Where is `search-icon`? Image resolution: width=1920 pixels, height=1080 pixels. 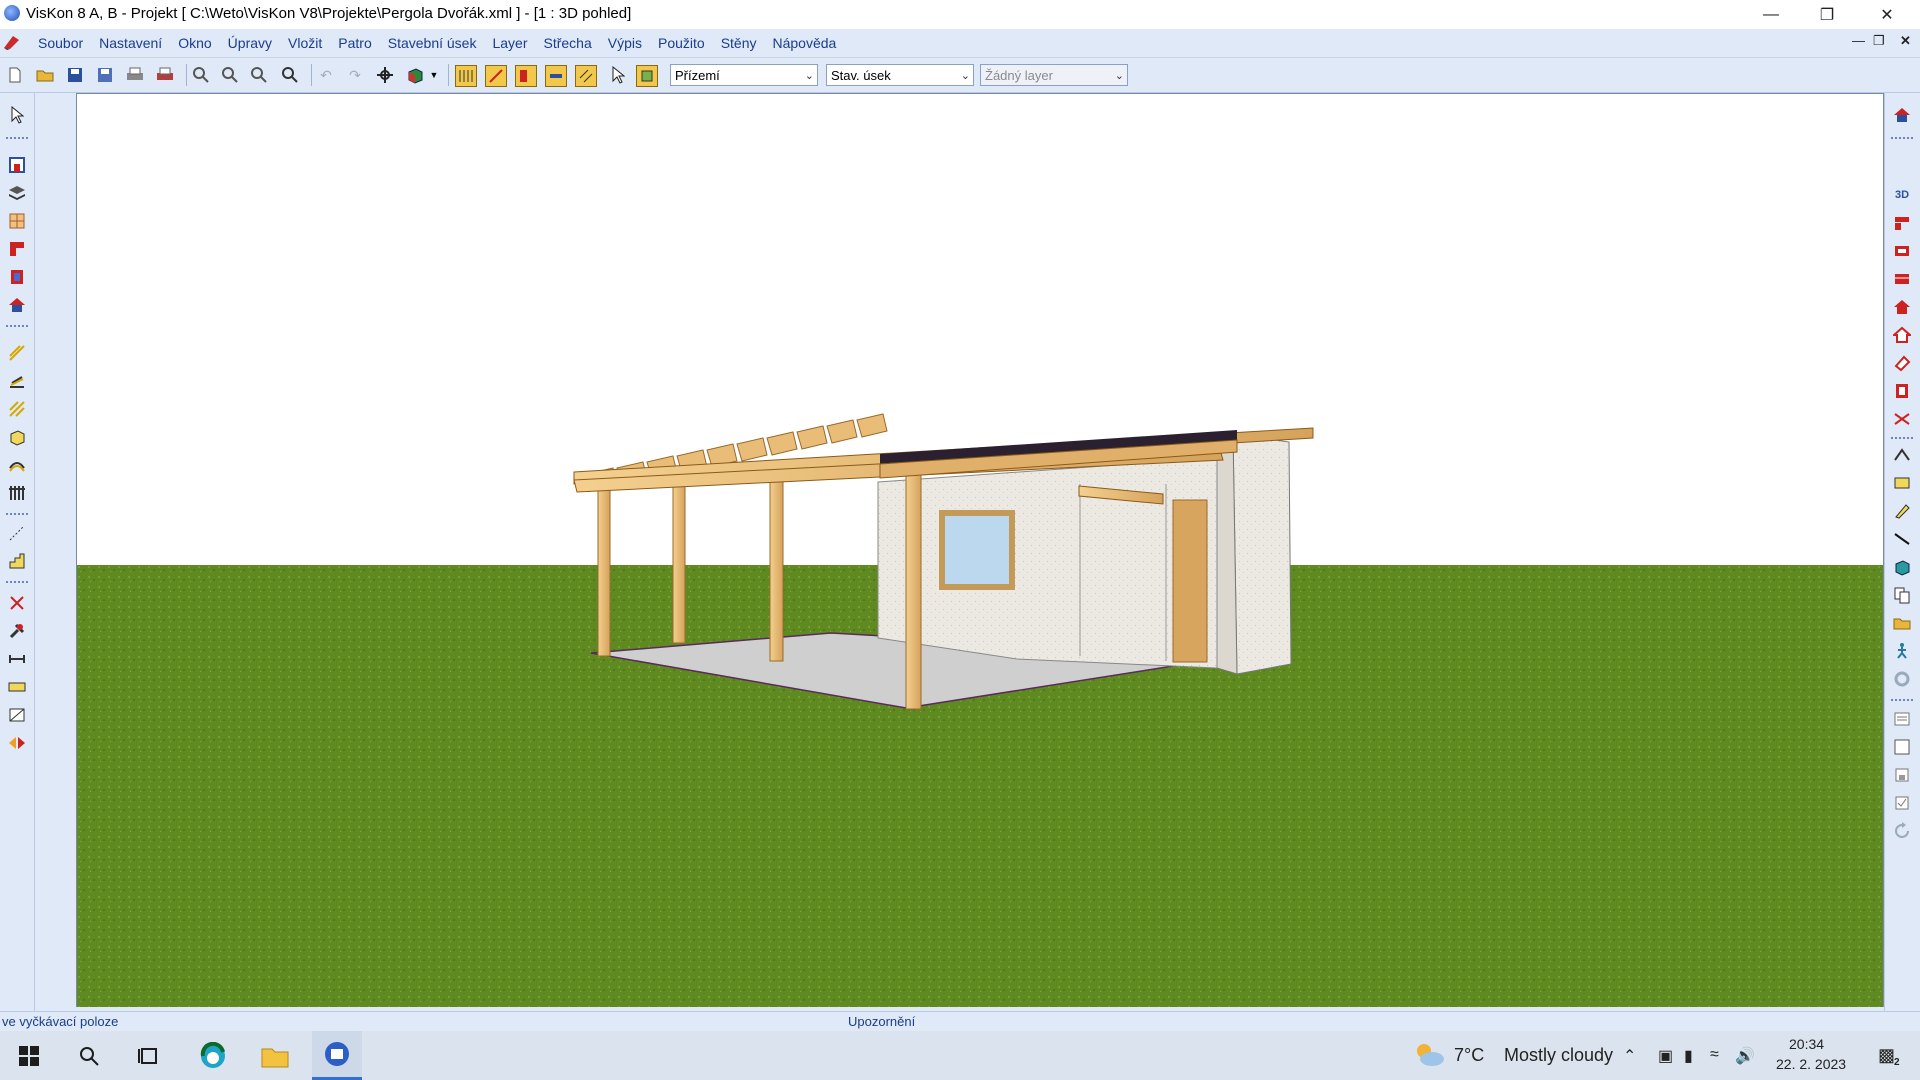
search-icon is located at coordinates (89, 1055).